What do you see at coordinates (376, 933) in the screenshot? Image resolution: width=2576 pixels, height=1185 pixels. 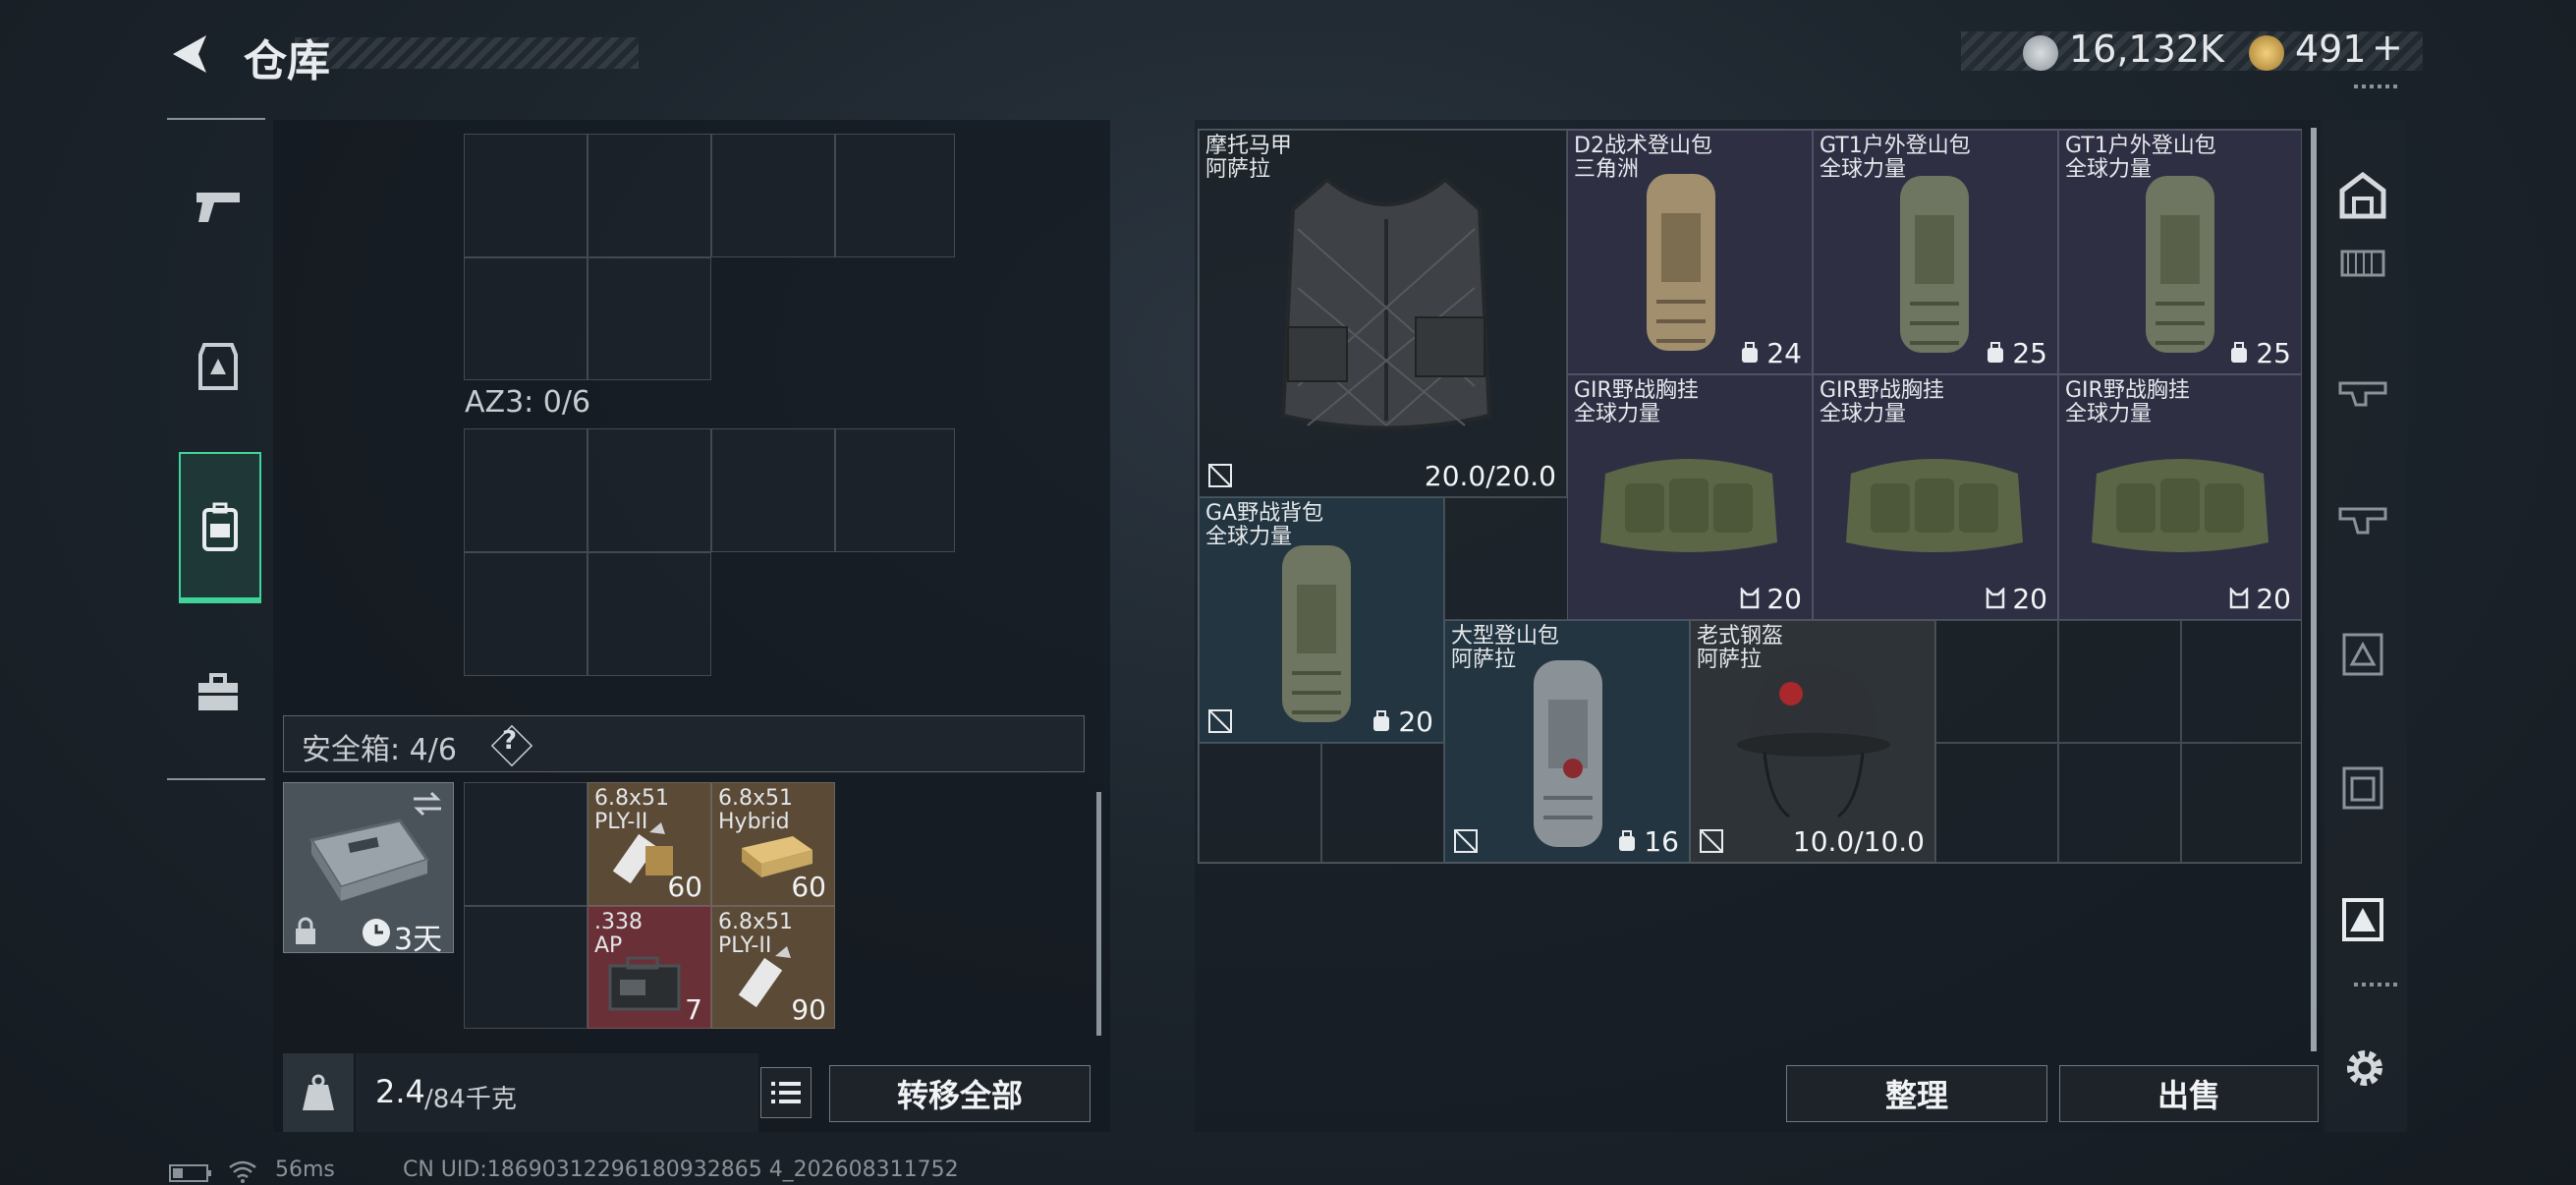 I see `clock-icon` at bounding box center [376, 933].